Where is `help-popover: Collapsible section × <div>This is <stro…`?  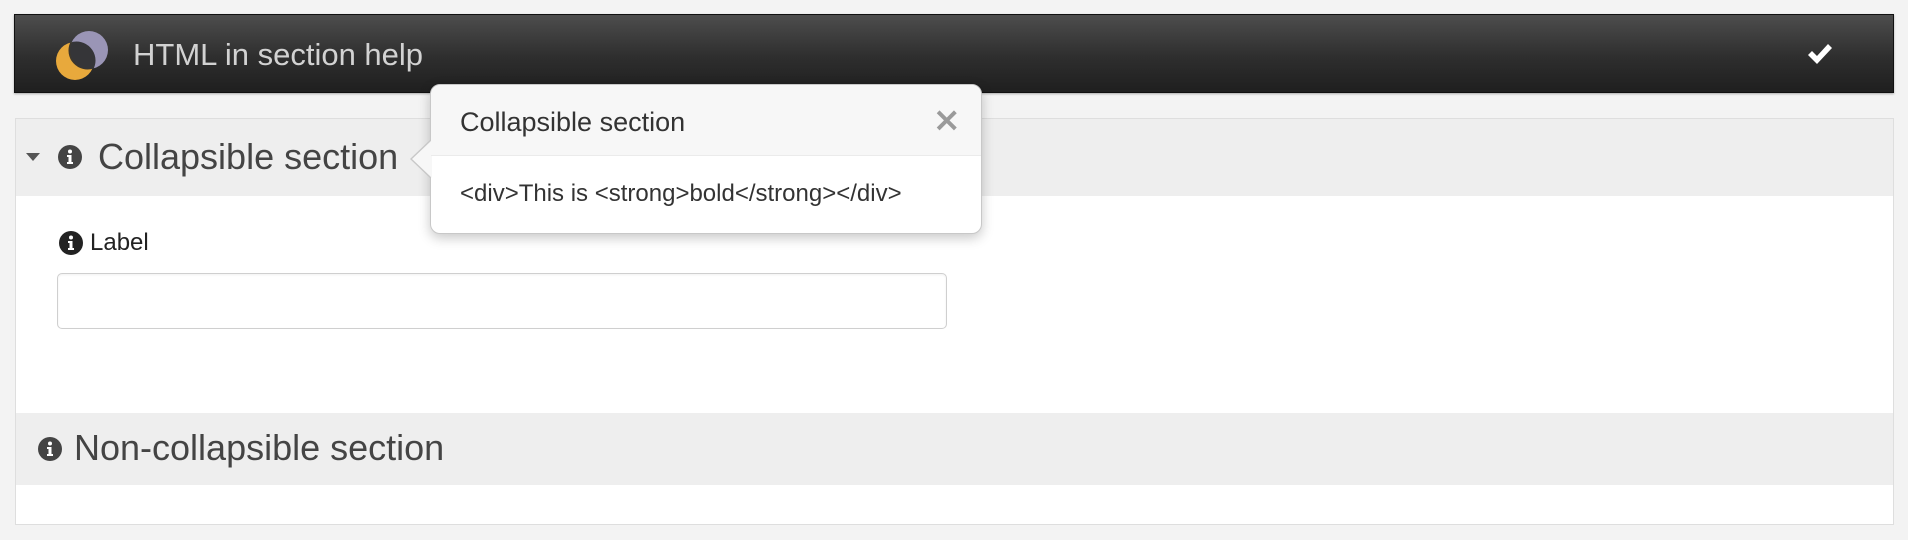
help-popover: Collapsible section × <div>This is <stro… is located at coordinates (696, 159).